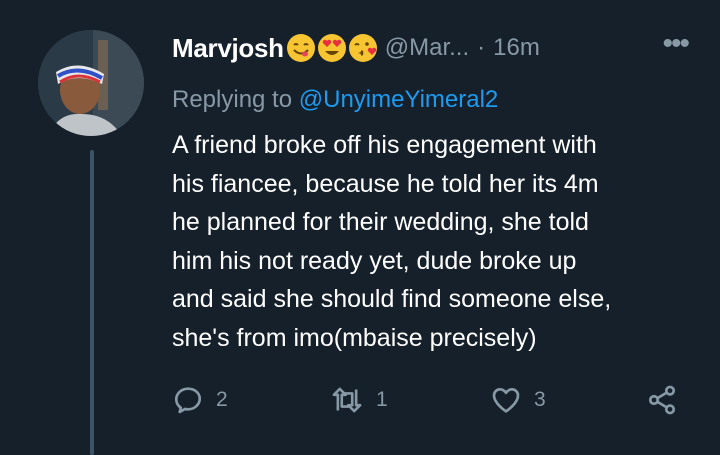  Describe the element at coordinates (432, 404) in the screenshot. I see `action-bar: 2 1 3` at that location.